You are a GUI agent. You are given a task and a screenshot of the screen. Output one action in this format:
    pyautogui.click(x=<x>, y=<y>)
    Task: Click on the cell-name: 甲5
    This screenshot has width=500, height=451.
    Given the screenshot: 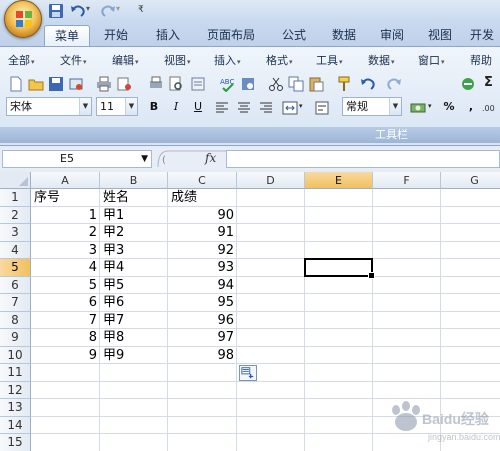 What is the action you would take?
    pyautogui.click(x=134, y=286)
    